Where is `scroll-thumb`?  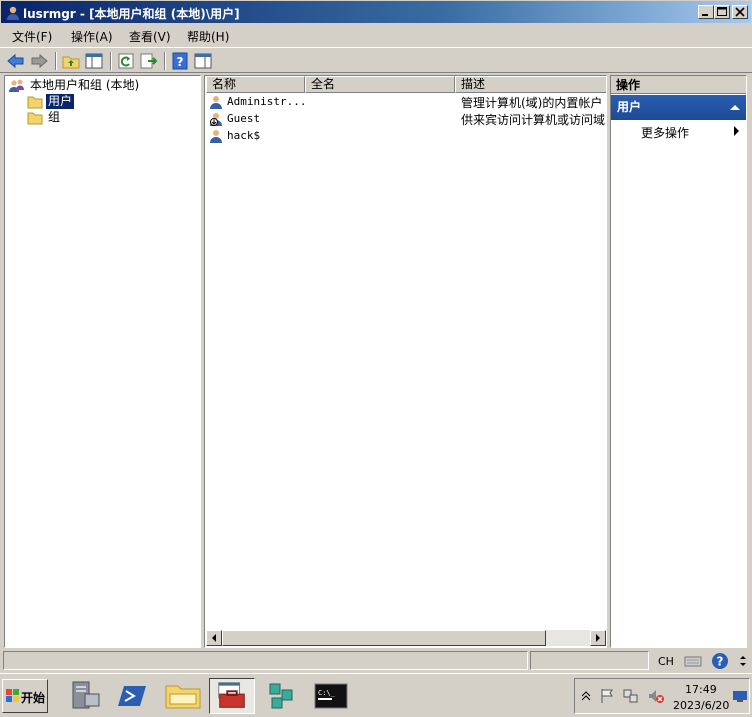 scroll-thumb is located at coordinates (384, 638).